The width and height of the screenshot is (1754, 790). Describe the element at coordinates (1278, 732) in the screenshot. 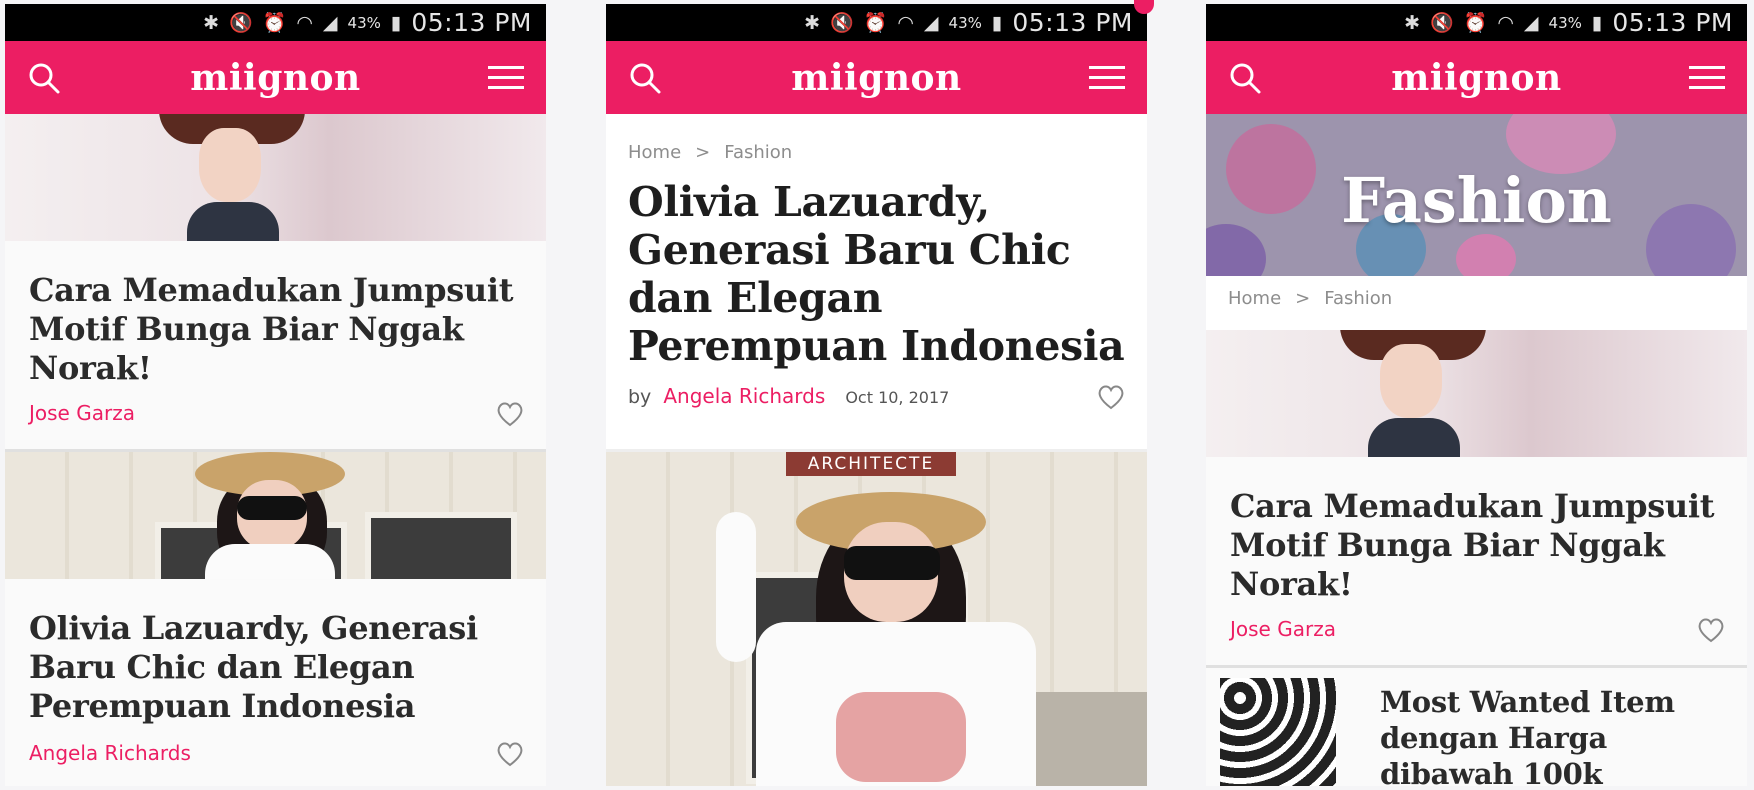

I see `article-thumbnail` at that location.